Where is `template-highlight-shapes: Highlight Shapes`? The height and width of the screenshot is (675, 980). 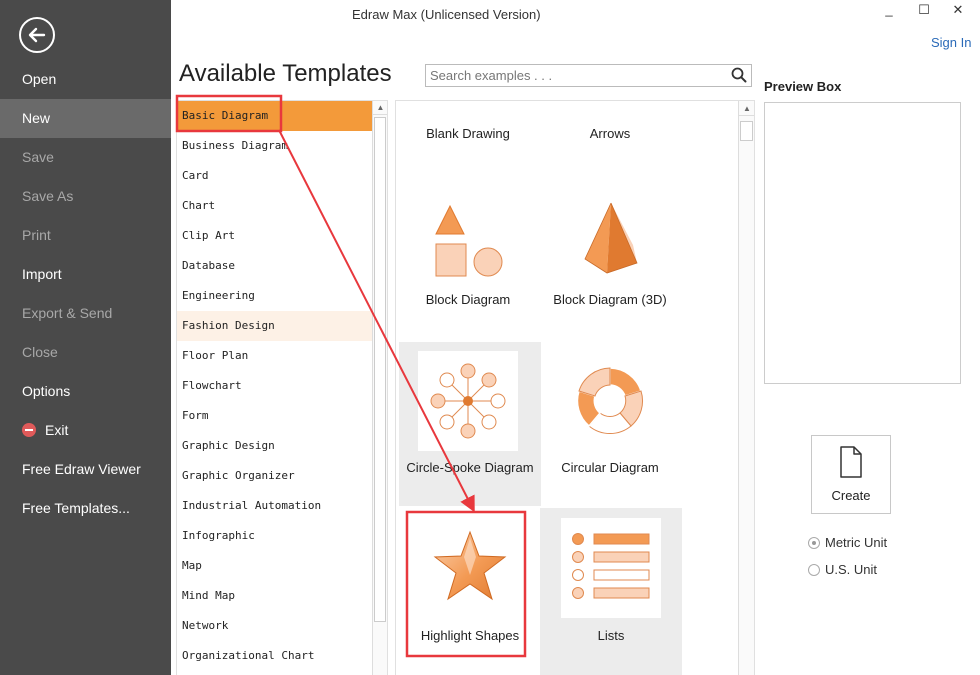 template-highlight-shapes: Highlight Shapes is located at coordinates (470, 591).